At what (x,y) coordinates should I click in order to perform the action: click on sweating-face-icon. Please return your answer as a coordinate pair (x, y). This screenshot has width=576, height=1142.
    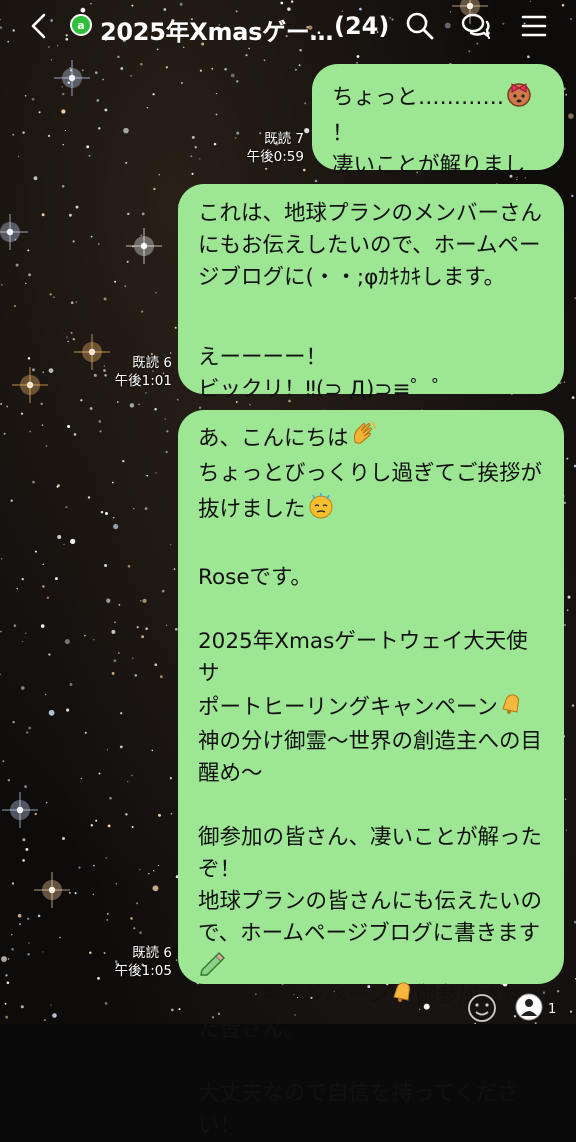
    Looking at the image, I should click on (321, 510).